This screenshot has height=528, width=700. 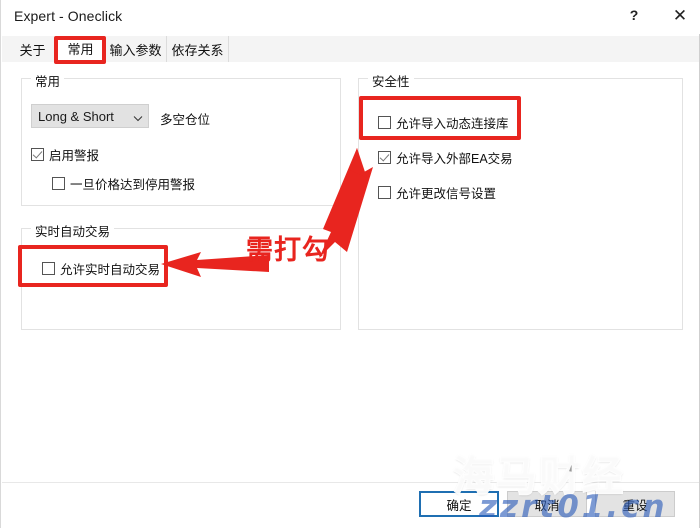 What do you see at coordinates (446, 194) in the screenshot?
I see `checkbox-label: 允许更改信号设置` at bounding box center [446, 194].